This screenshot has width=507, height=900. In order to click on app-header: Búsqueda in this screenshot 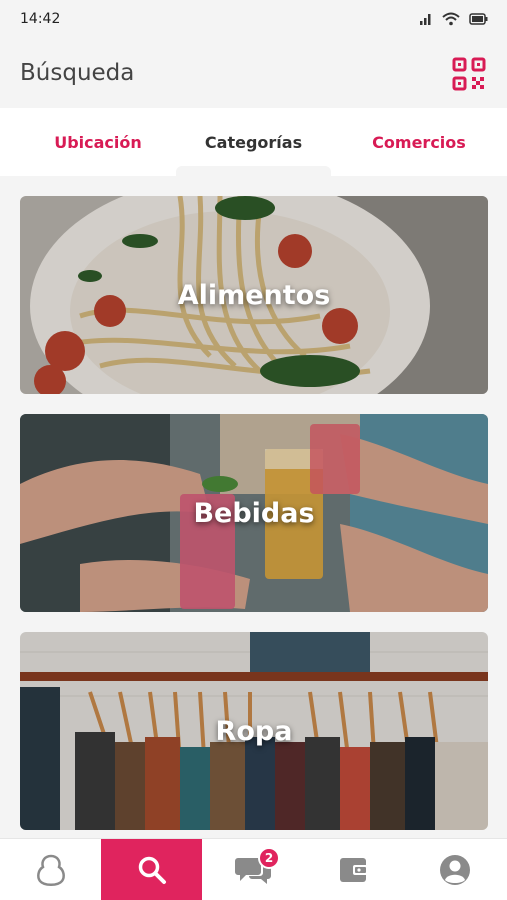, I will do `click(253, 74)`.